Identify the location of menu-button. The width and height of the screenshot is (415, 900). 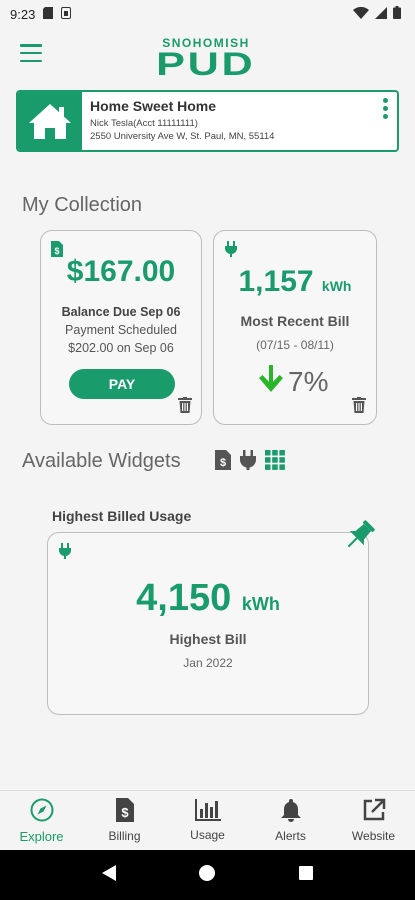
(31, 53).